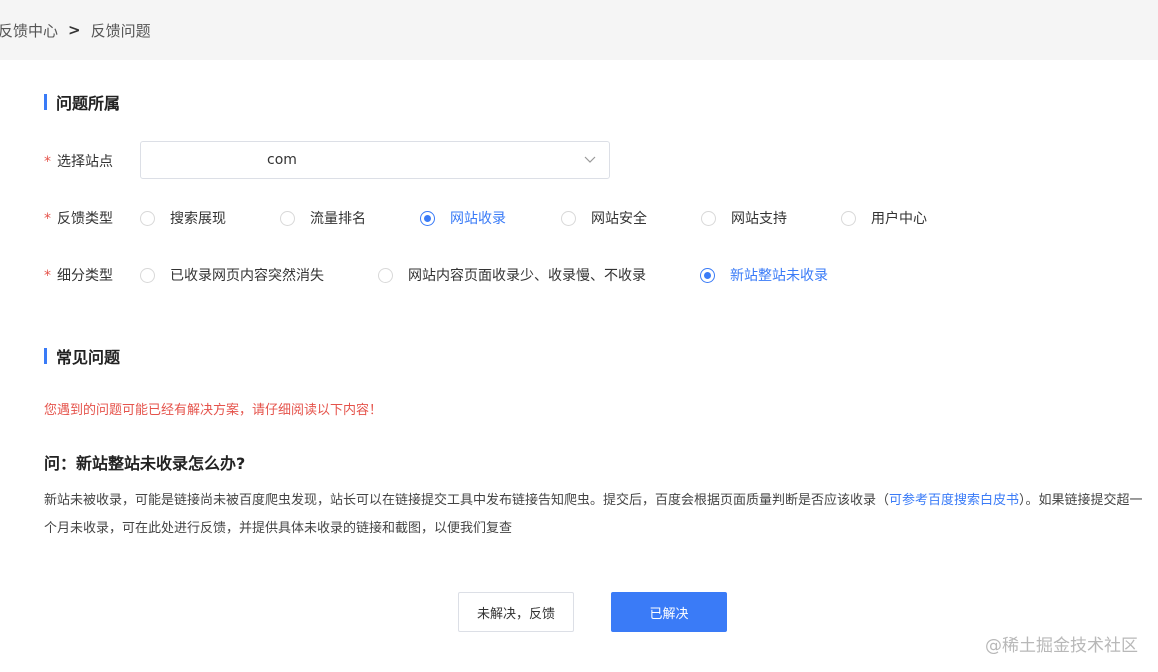 This screenshot has height=672, width=1158. Describe the element at coordinates (213, 410) in the screenshot. I see `faq-notice: 您遇到的问题可能已经有解决方案，请仔细阅读以下内容！` at that location.